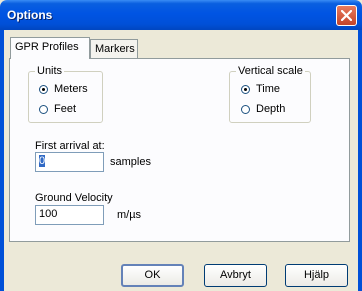 This screenshot has width=362, height=291. What do you see at coordinates (47, 47) in the screenshot?
I see `tab-gpr-profiles-label: GPR Profiles` at bounding box center [47, 47].